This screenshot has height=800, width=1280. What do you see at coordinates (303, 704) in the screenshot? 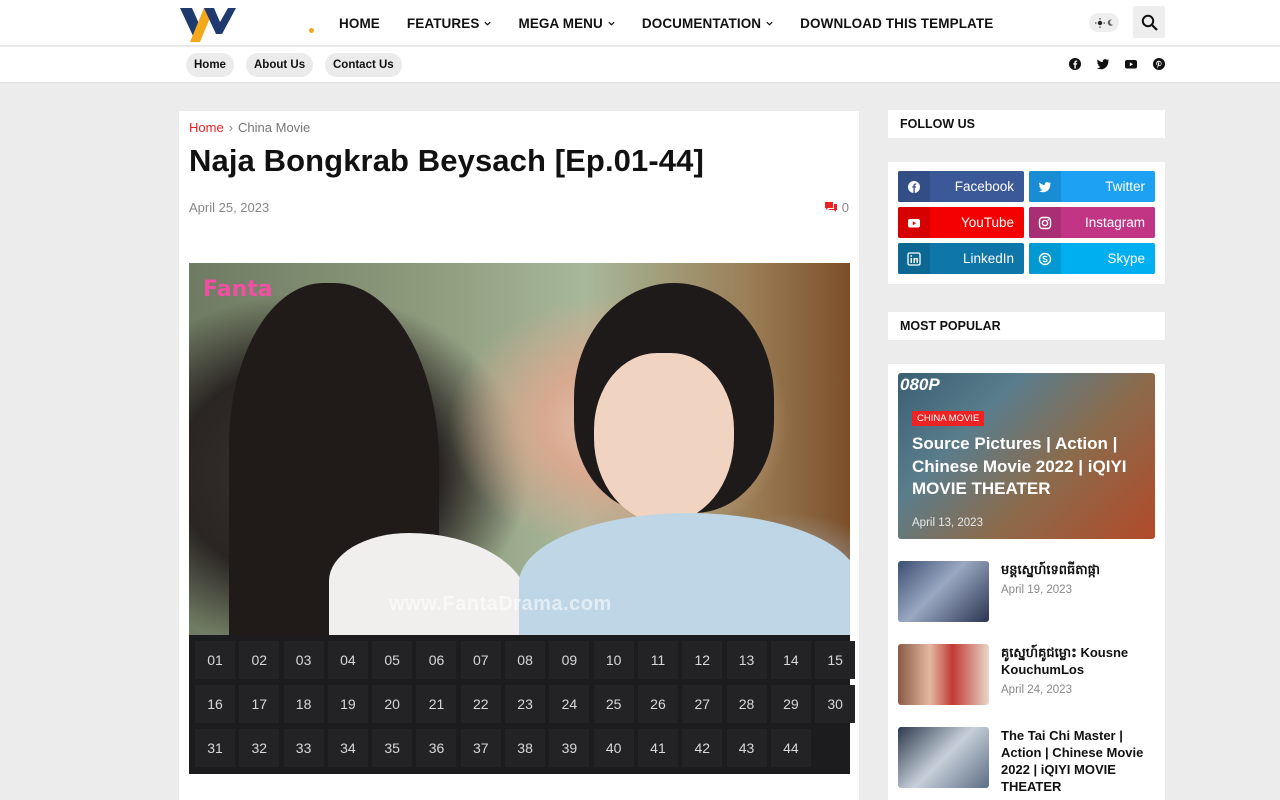
I see `episode-button: 18` at bounding box center [303, 704].